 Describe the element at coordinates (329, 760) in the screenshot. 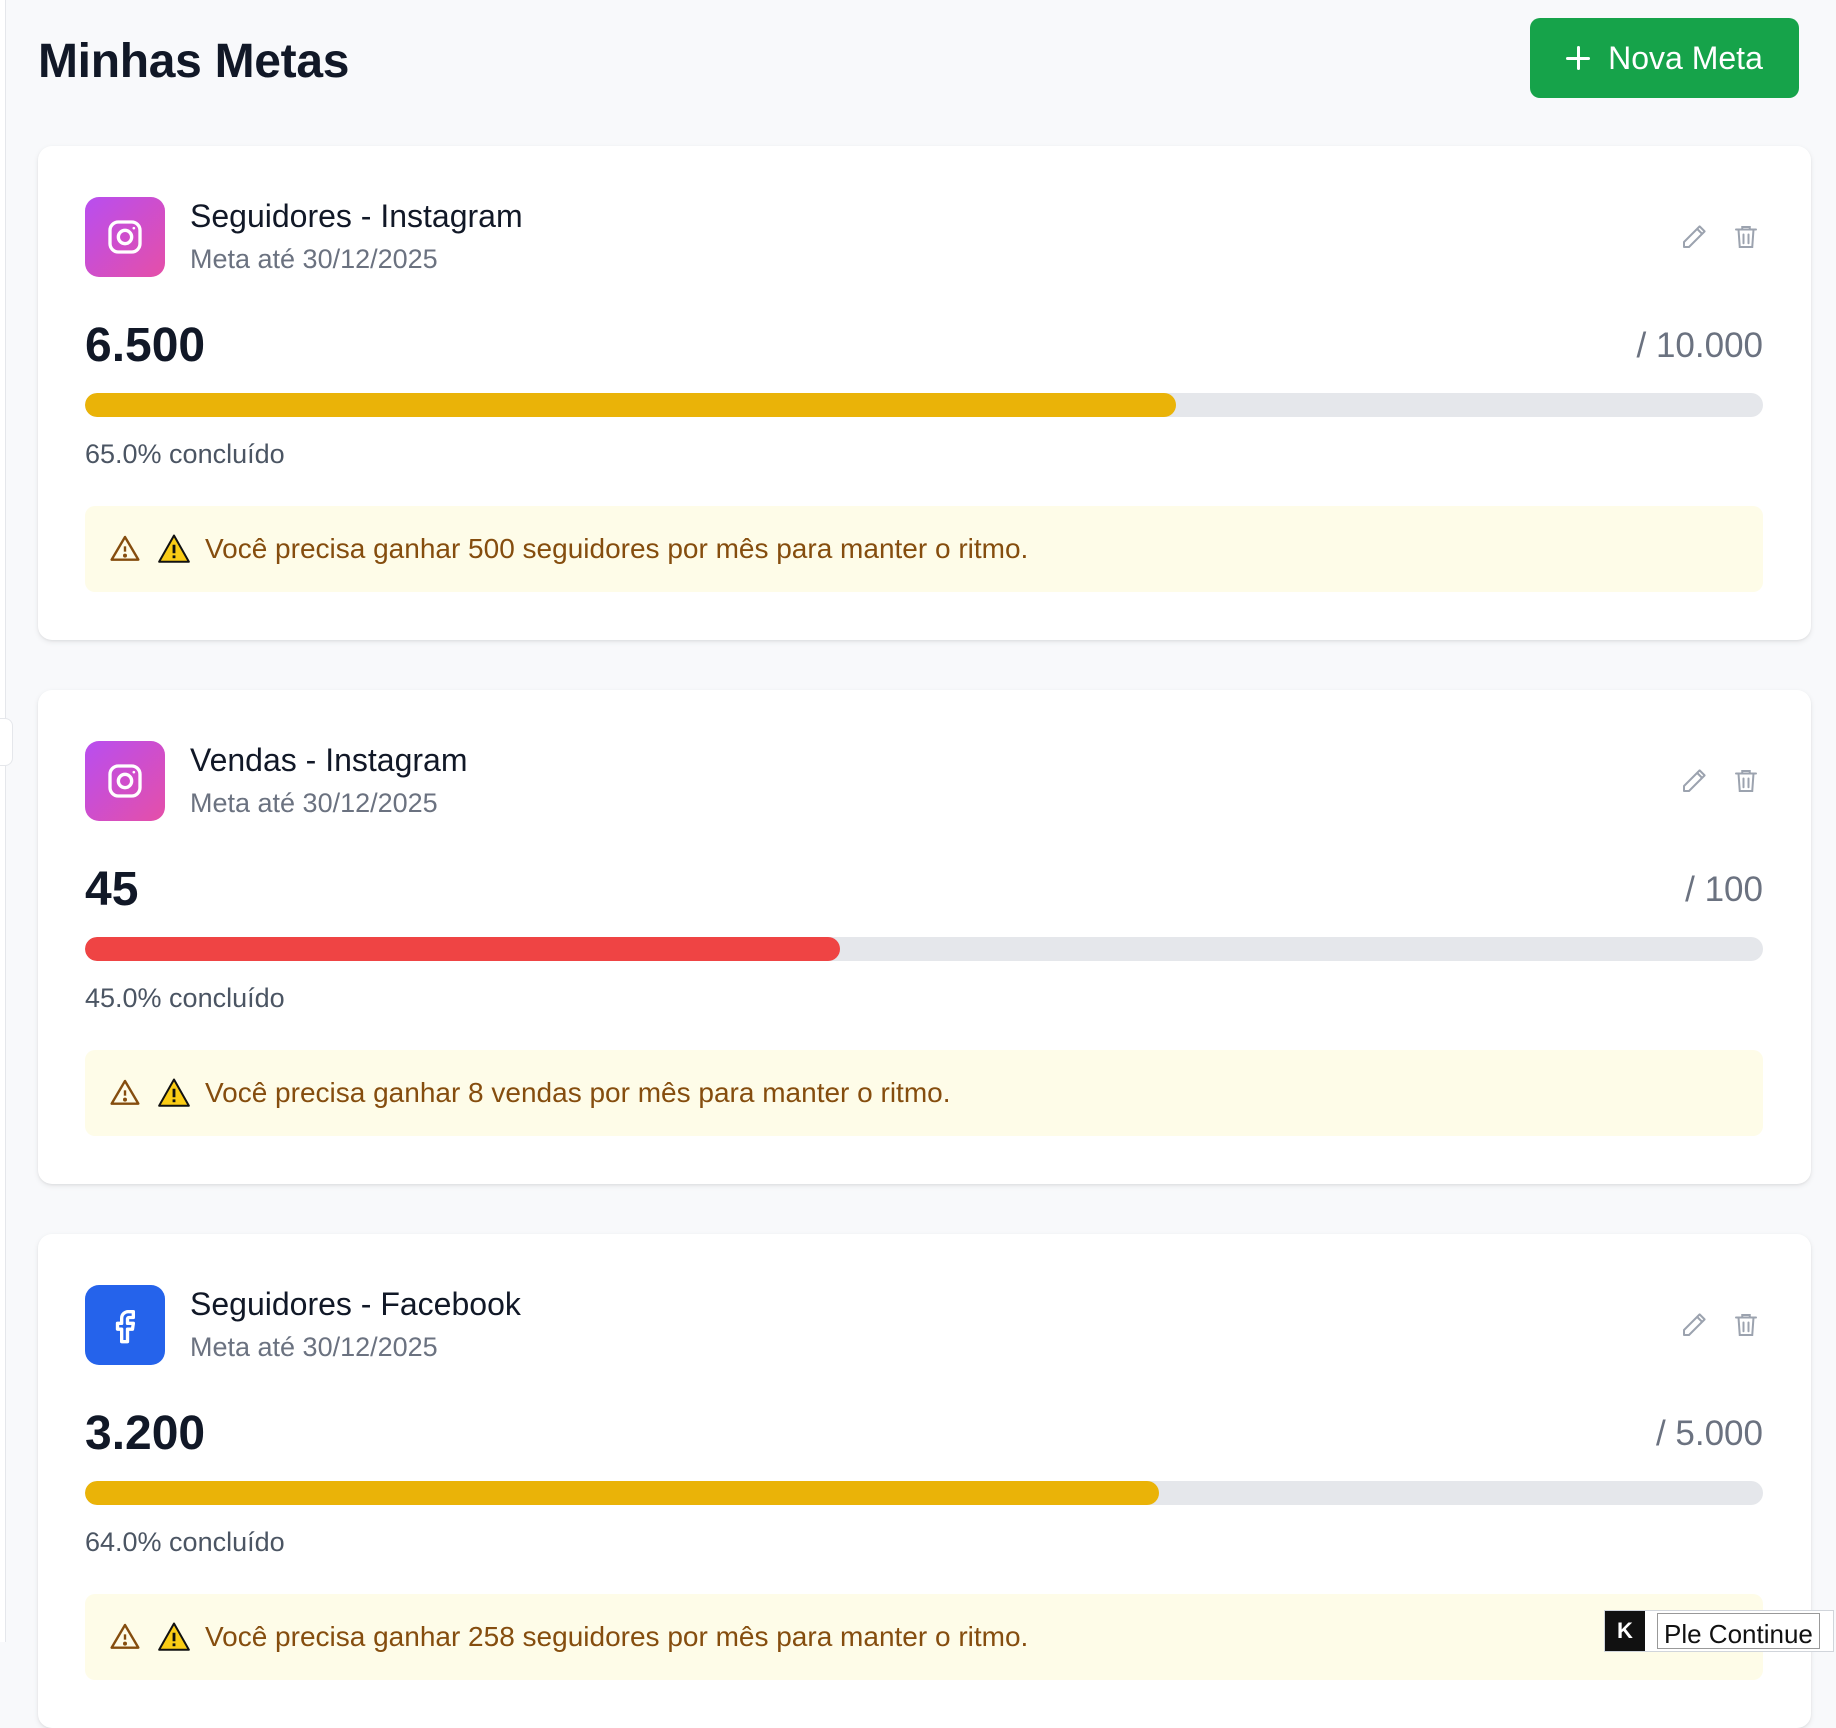

I see `goal-title: Vendas - Instagram` at that location.